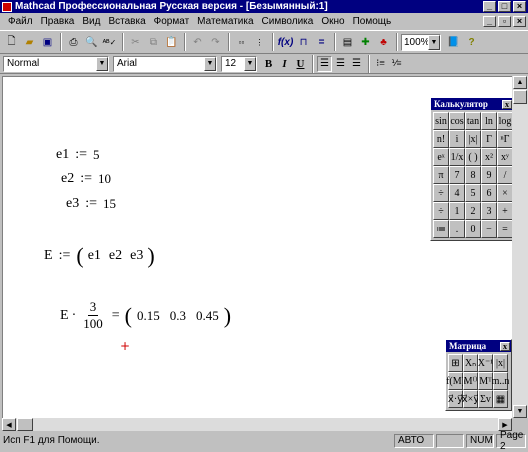 This screenshot has width=528, height=452. I want to click on bullets-icon: ⁝≡, so click(380, 64).